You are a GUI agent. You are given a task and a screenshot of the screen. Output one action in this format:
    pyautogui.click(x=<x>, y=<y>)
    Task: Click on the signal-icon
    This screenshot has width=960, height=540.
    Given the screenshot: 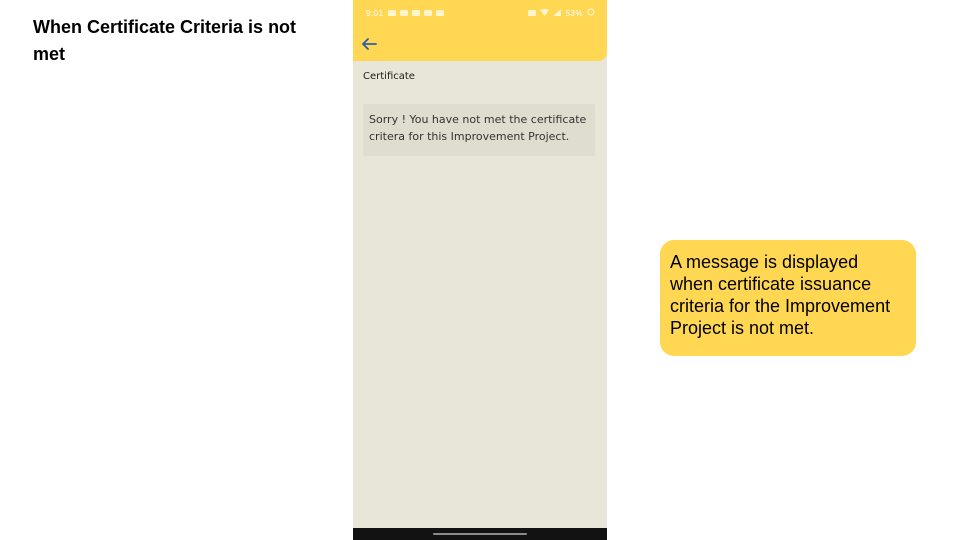 What is the action you would take?
    pyautogui.click(x=557, y=13)
    